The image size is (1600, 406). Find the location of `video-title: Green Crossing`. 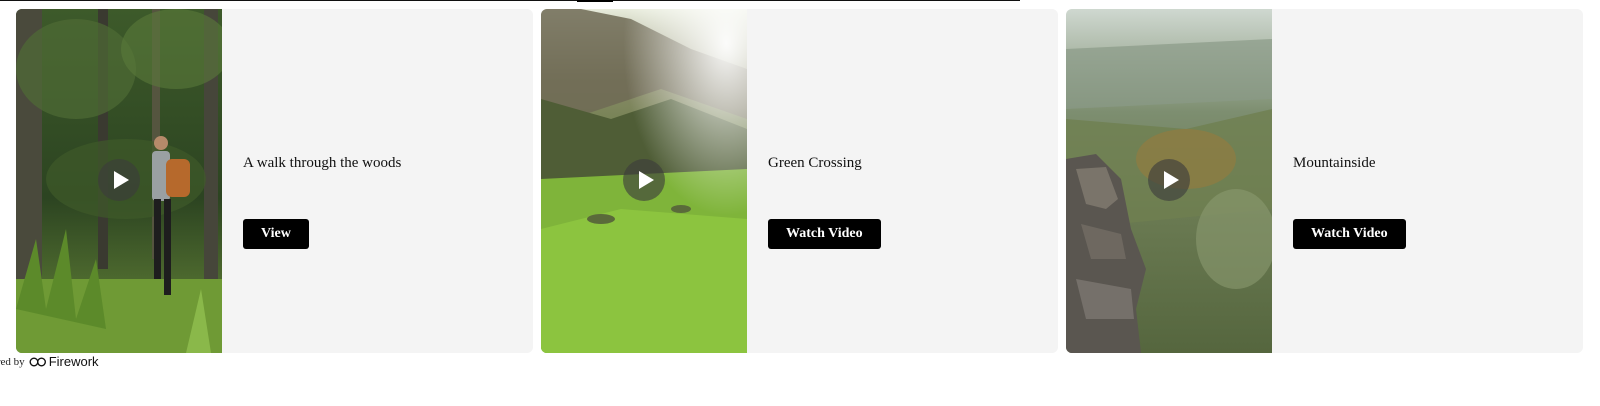

video-title: Green Crossing is located at coordinates (815, 163).